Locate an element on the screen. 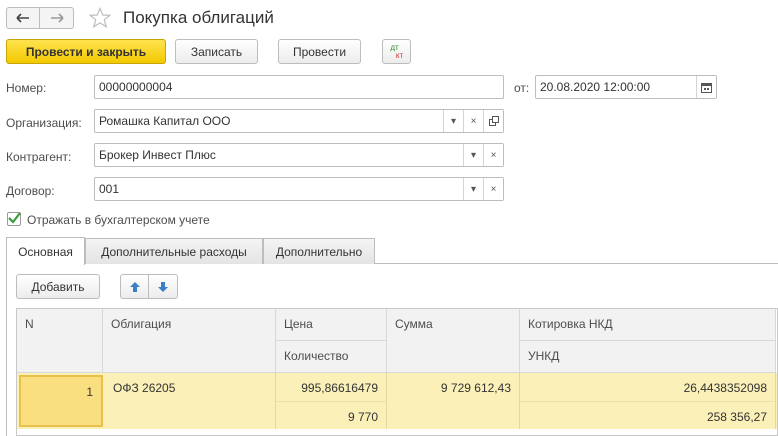  arrow-left-icon is located at coordinates (22, 18).